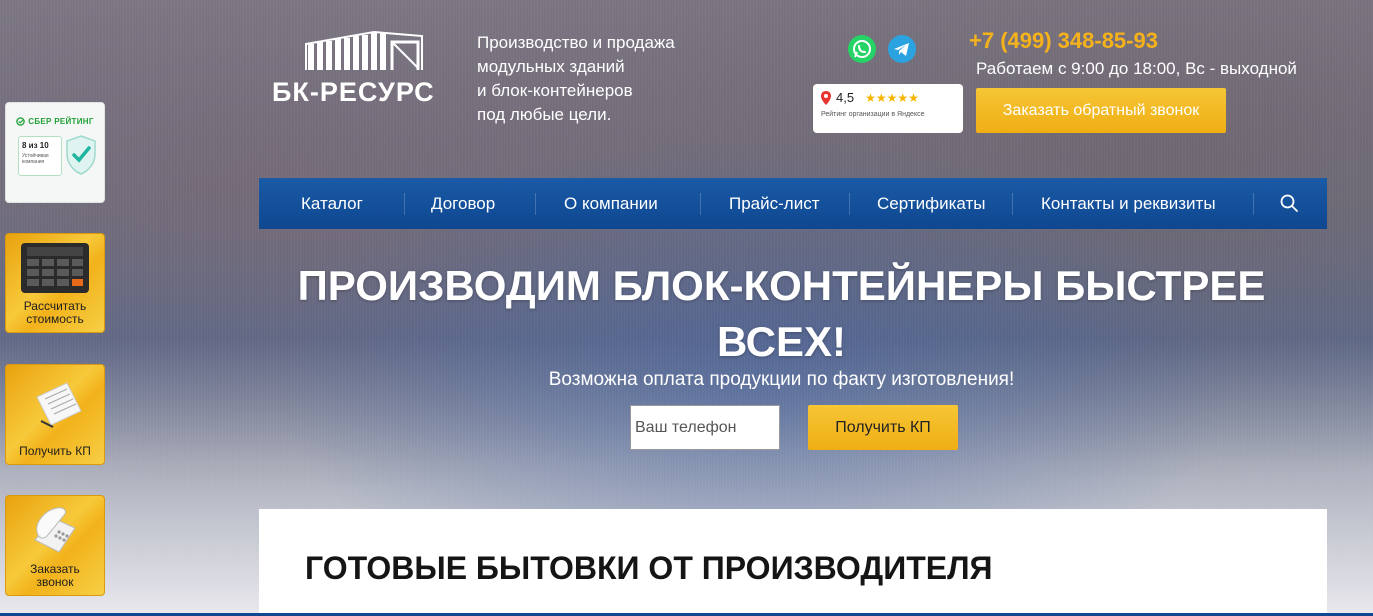 This screenshot has height=616, width=1373. What do you see at coordinates (649, 568) in the screenshot?
I see `section-title: ГОТОВЫЕ БЫТОВКИ ОТ ПРОИЗВОДИТЕЛЯ` at bounding box center [649, 568].